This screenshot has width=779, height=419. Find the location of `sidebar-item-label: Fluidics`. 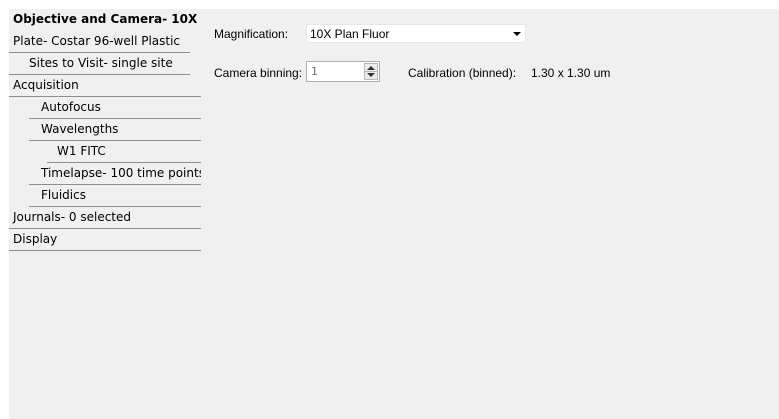

sidebar-item-label: Fluidics is located at coordinates (63, 195).